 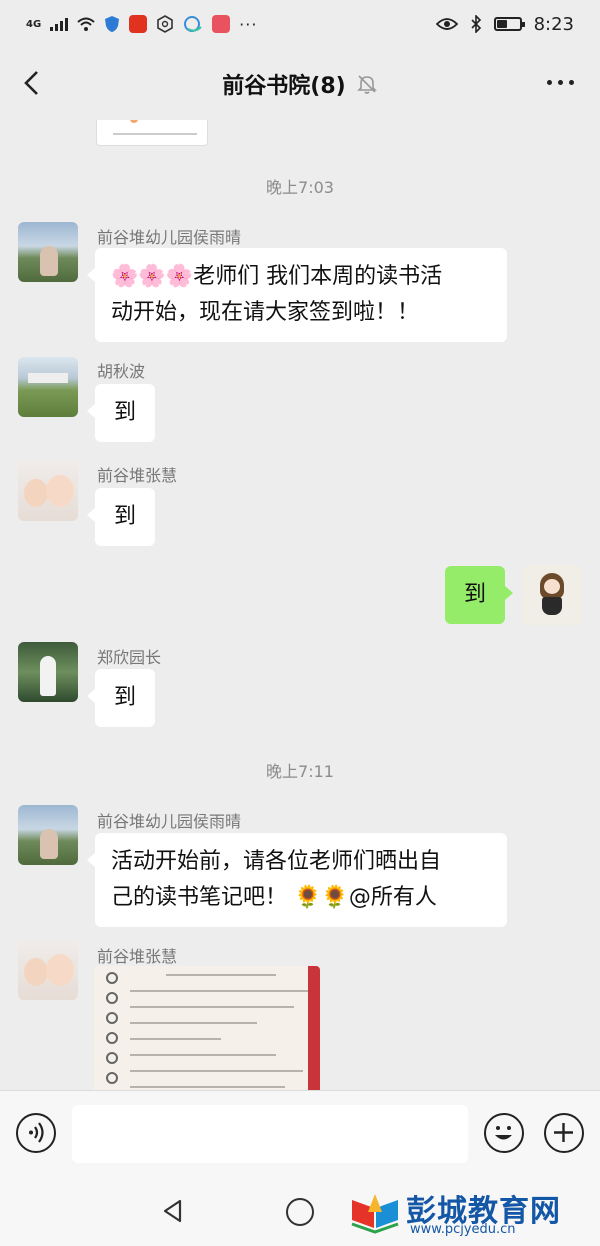 What do you see at coordinates (318, 276) in the screenshot?
I see `message-text: 老师们 我们本周的读书活` at bounding box center [318, 276].